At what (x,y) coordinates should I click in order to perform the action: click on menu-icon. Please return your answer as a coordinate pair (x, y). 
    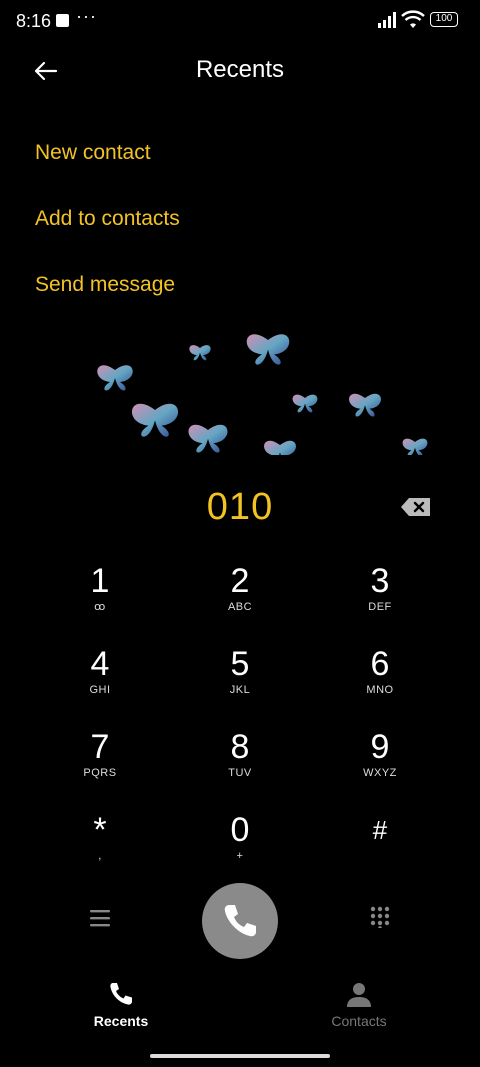
    Looking at the image, I should click on (100, 918).